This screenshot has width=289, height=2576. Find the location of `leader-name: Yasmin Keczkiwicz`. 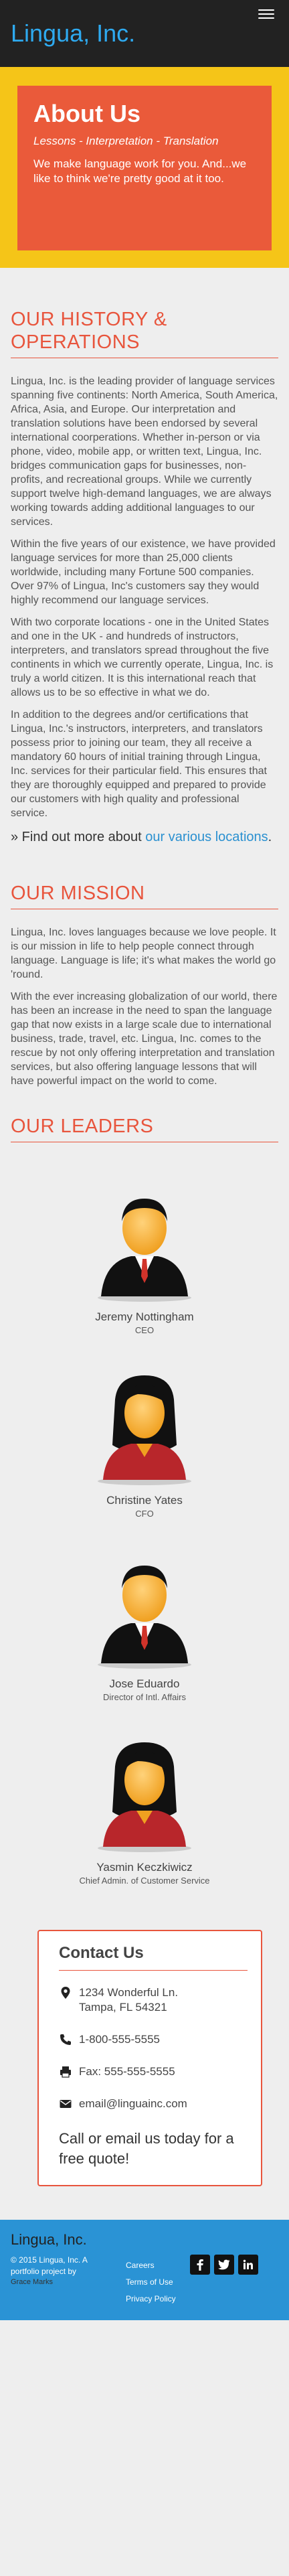

leader-name: Yasmin Keczkiwicz is located at coordinates (144, 1867).